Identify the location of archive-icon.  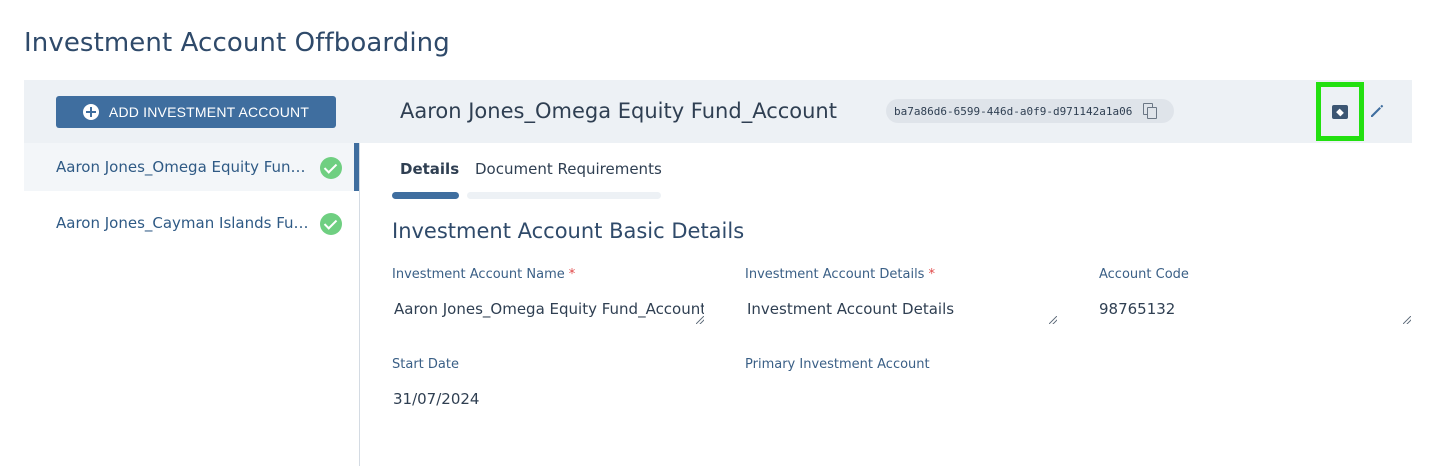
(1340, 111).